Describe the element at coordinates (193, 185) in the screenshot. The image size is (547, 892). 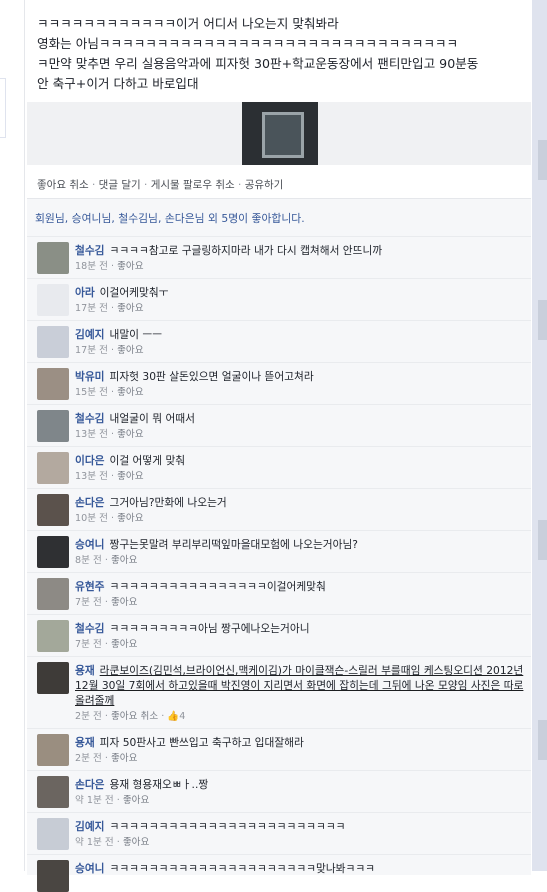
I see `unfollow-post-link: 게시물 팔로우 취소` at that location.